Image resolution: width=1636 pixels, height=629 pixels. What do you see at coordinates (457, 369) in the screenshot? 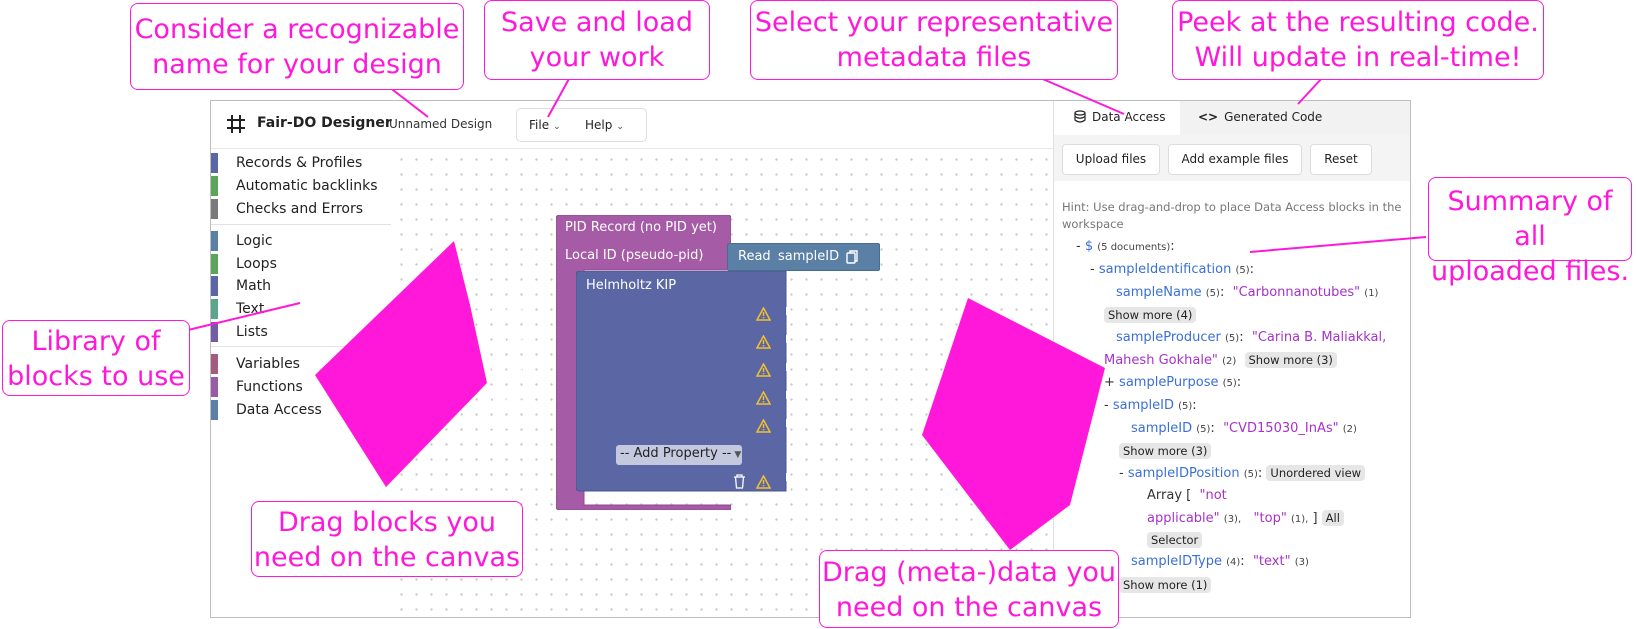
I see `field-digital-object-location: Digital Object Location` at bounding box center [457, 369].